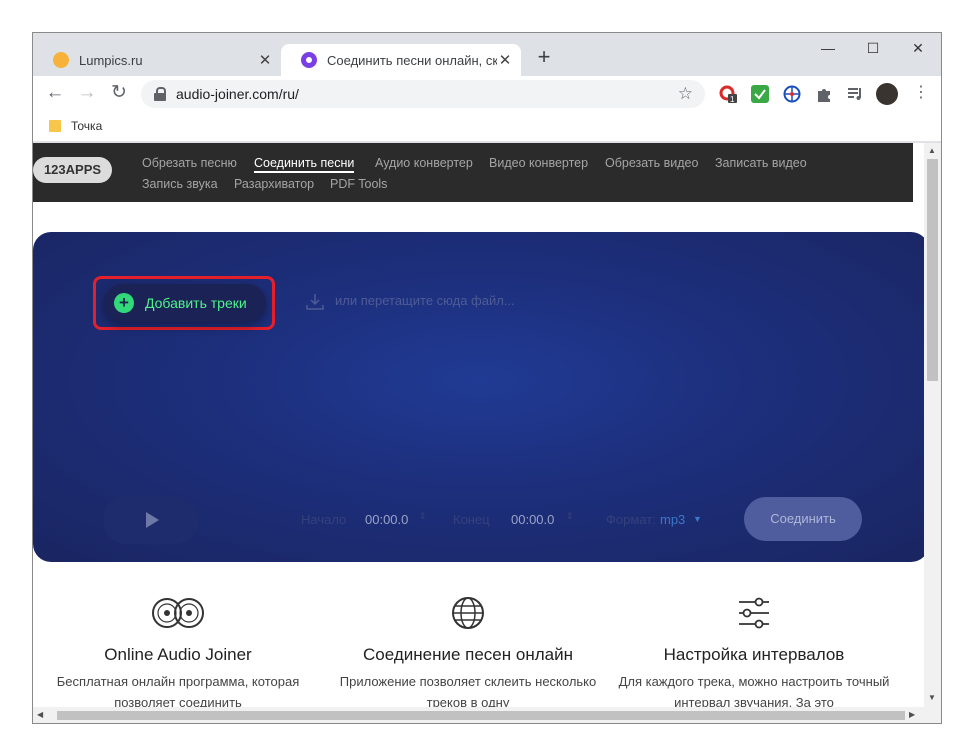 The height and width of the screenshot is (756, 974). Describe the element at coordinates (803, 519) in the screenshot. I see `join-button: Соединить` at that location.